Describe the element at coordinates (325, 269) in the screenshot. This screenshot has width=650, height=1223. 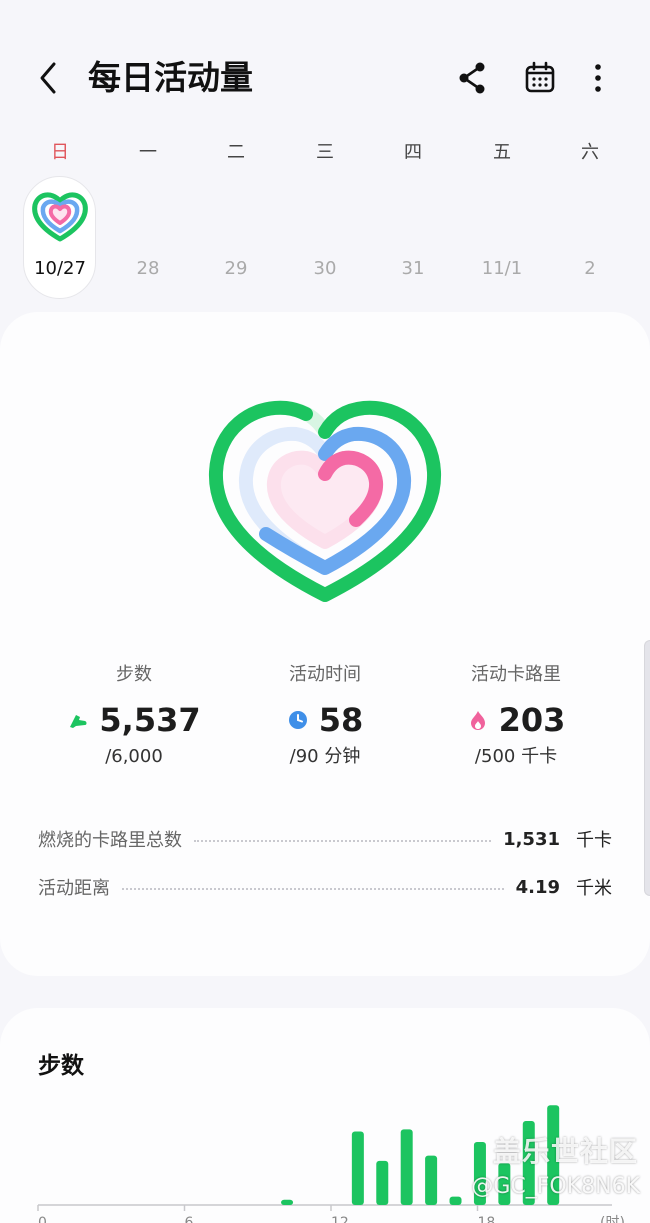
I see `date-label: 30` at that location.